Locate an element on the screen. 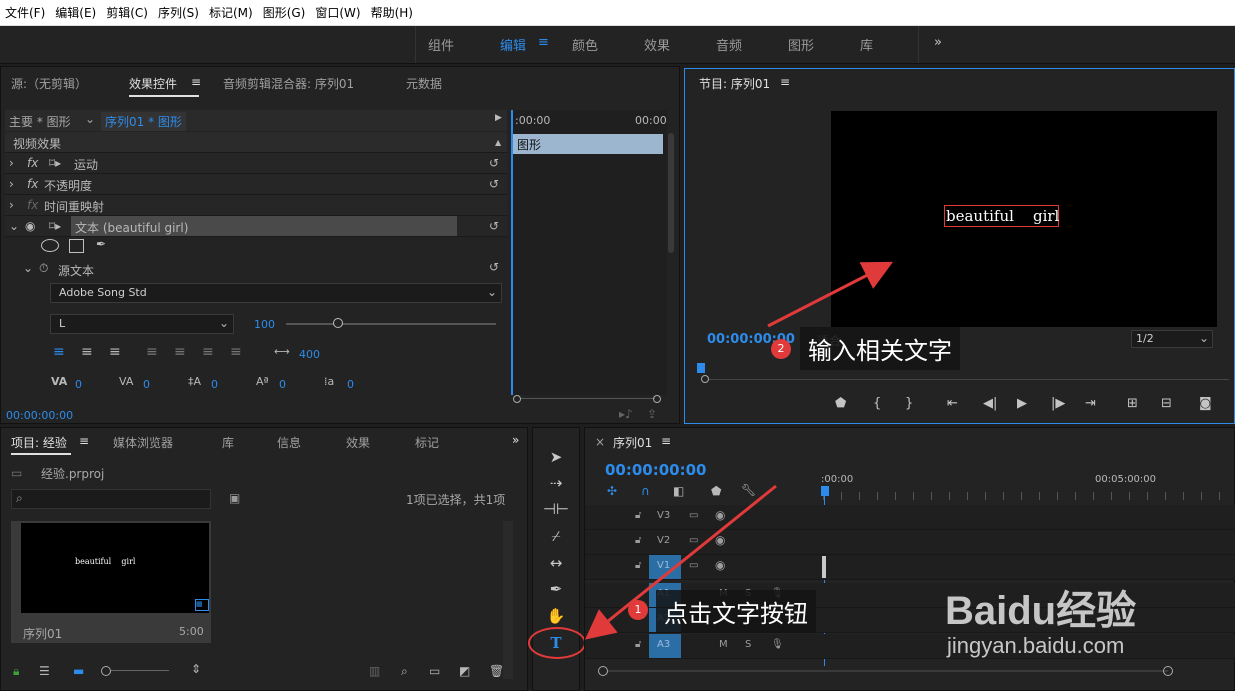  tsume-value: 0 is located at coordinates (350, 384).